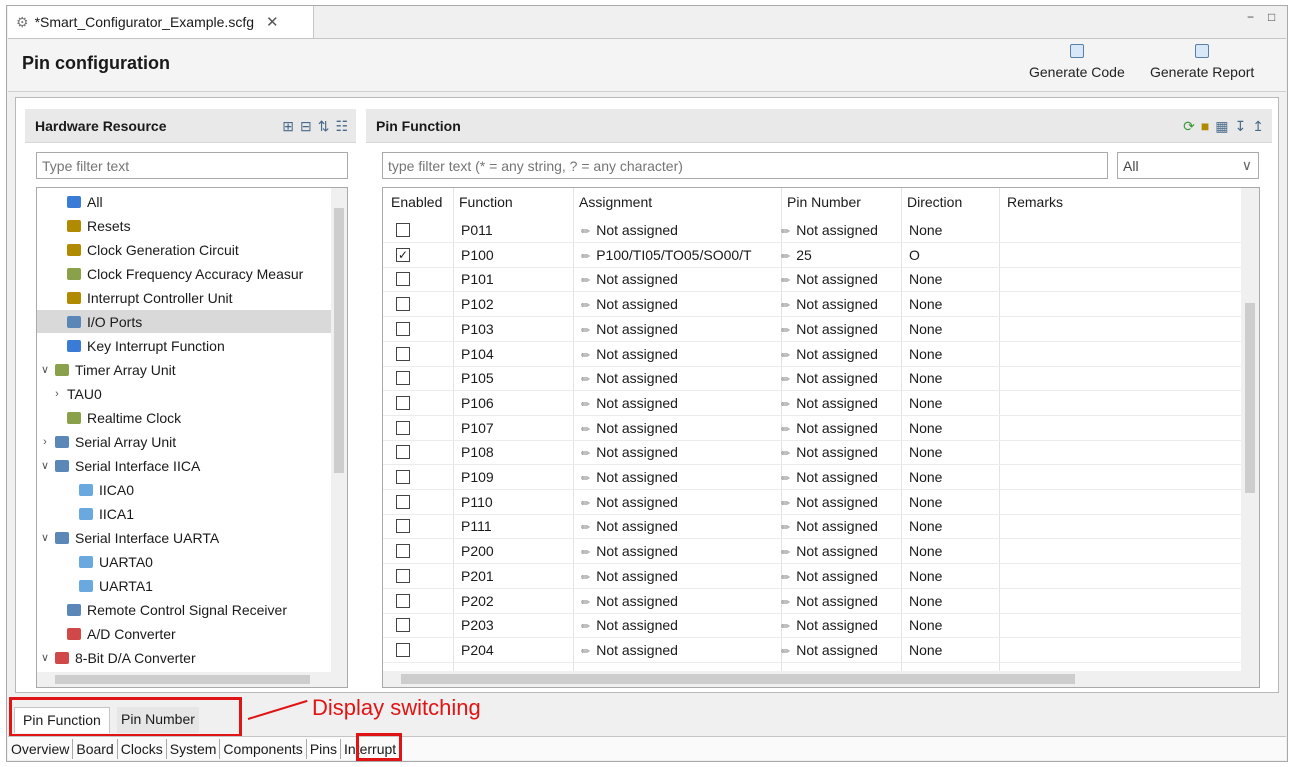 The image size is (1295, 767). I want to click on tree-item: Clock Generation Circuit, so click(185, 249).